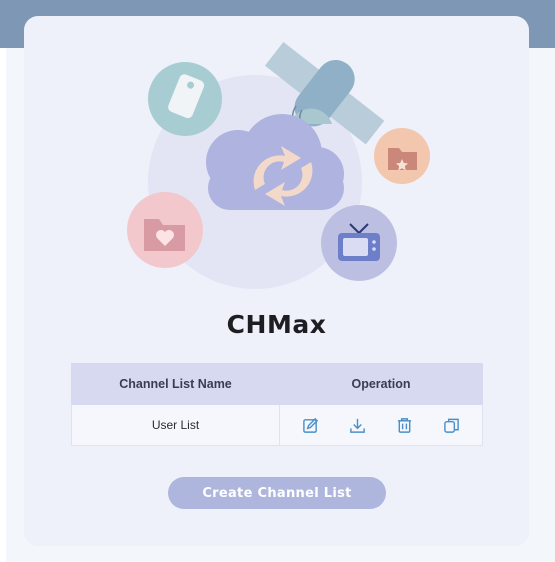 The height and width of the screenshot is (562, 555). I want to click on create-channel-list-button: Create Channel List, so click(277, 493).